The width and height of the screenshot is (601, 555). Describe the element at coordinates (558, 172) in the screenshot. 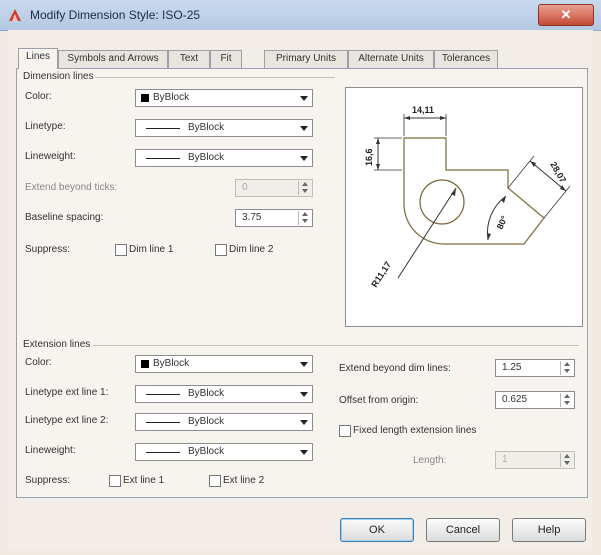

I see `preview-dim-right: 28,07` at that location.